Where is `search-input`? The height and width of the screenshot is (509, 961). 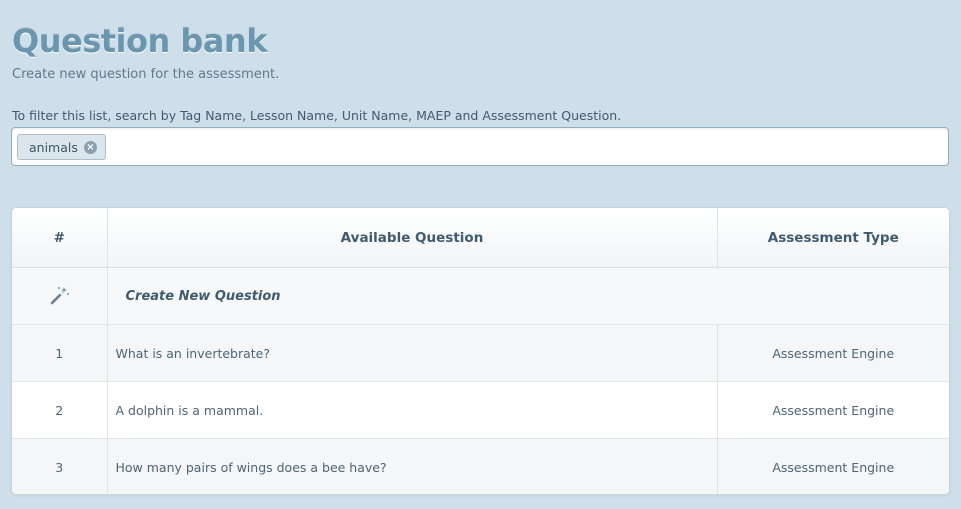
search-input is located at coordinates (524, 147).